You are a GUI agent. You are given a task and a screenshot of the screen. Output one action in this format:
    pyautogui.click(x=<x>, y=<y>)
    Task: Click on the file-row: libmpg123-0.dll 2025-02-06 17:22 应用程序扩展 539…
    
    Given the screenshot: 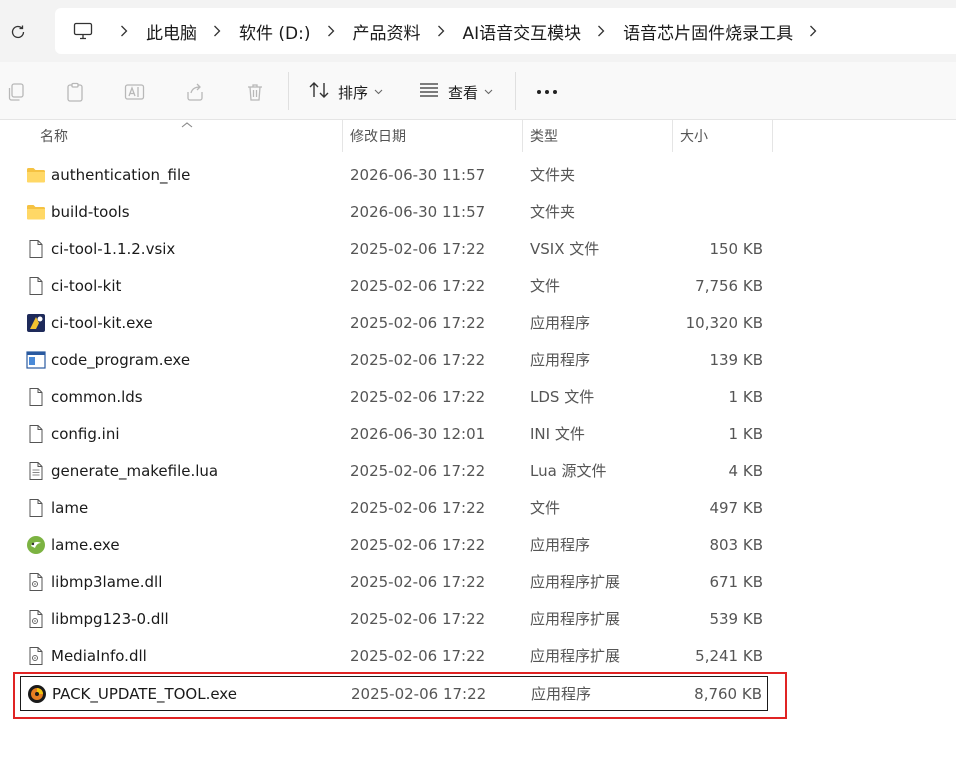 What is the action you would take?
    pyautogui.click(x=394, y=619)
    